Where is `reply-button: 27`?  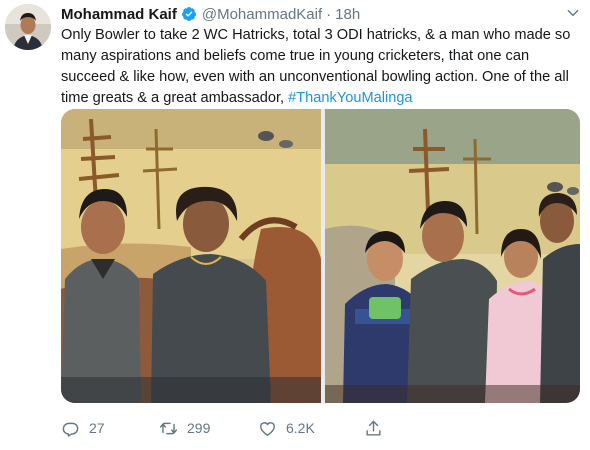 reply-button: 27 is located at coordinates (110, 428).